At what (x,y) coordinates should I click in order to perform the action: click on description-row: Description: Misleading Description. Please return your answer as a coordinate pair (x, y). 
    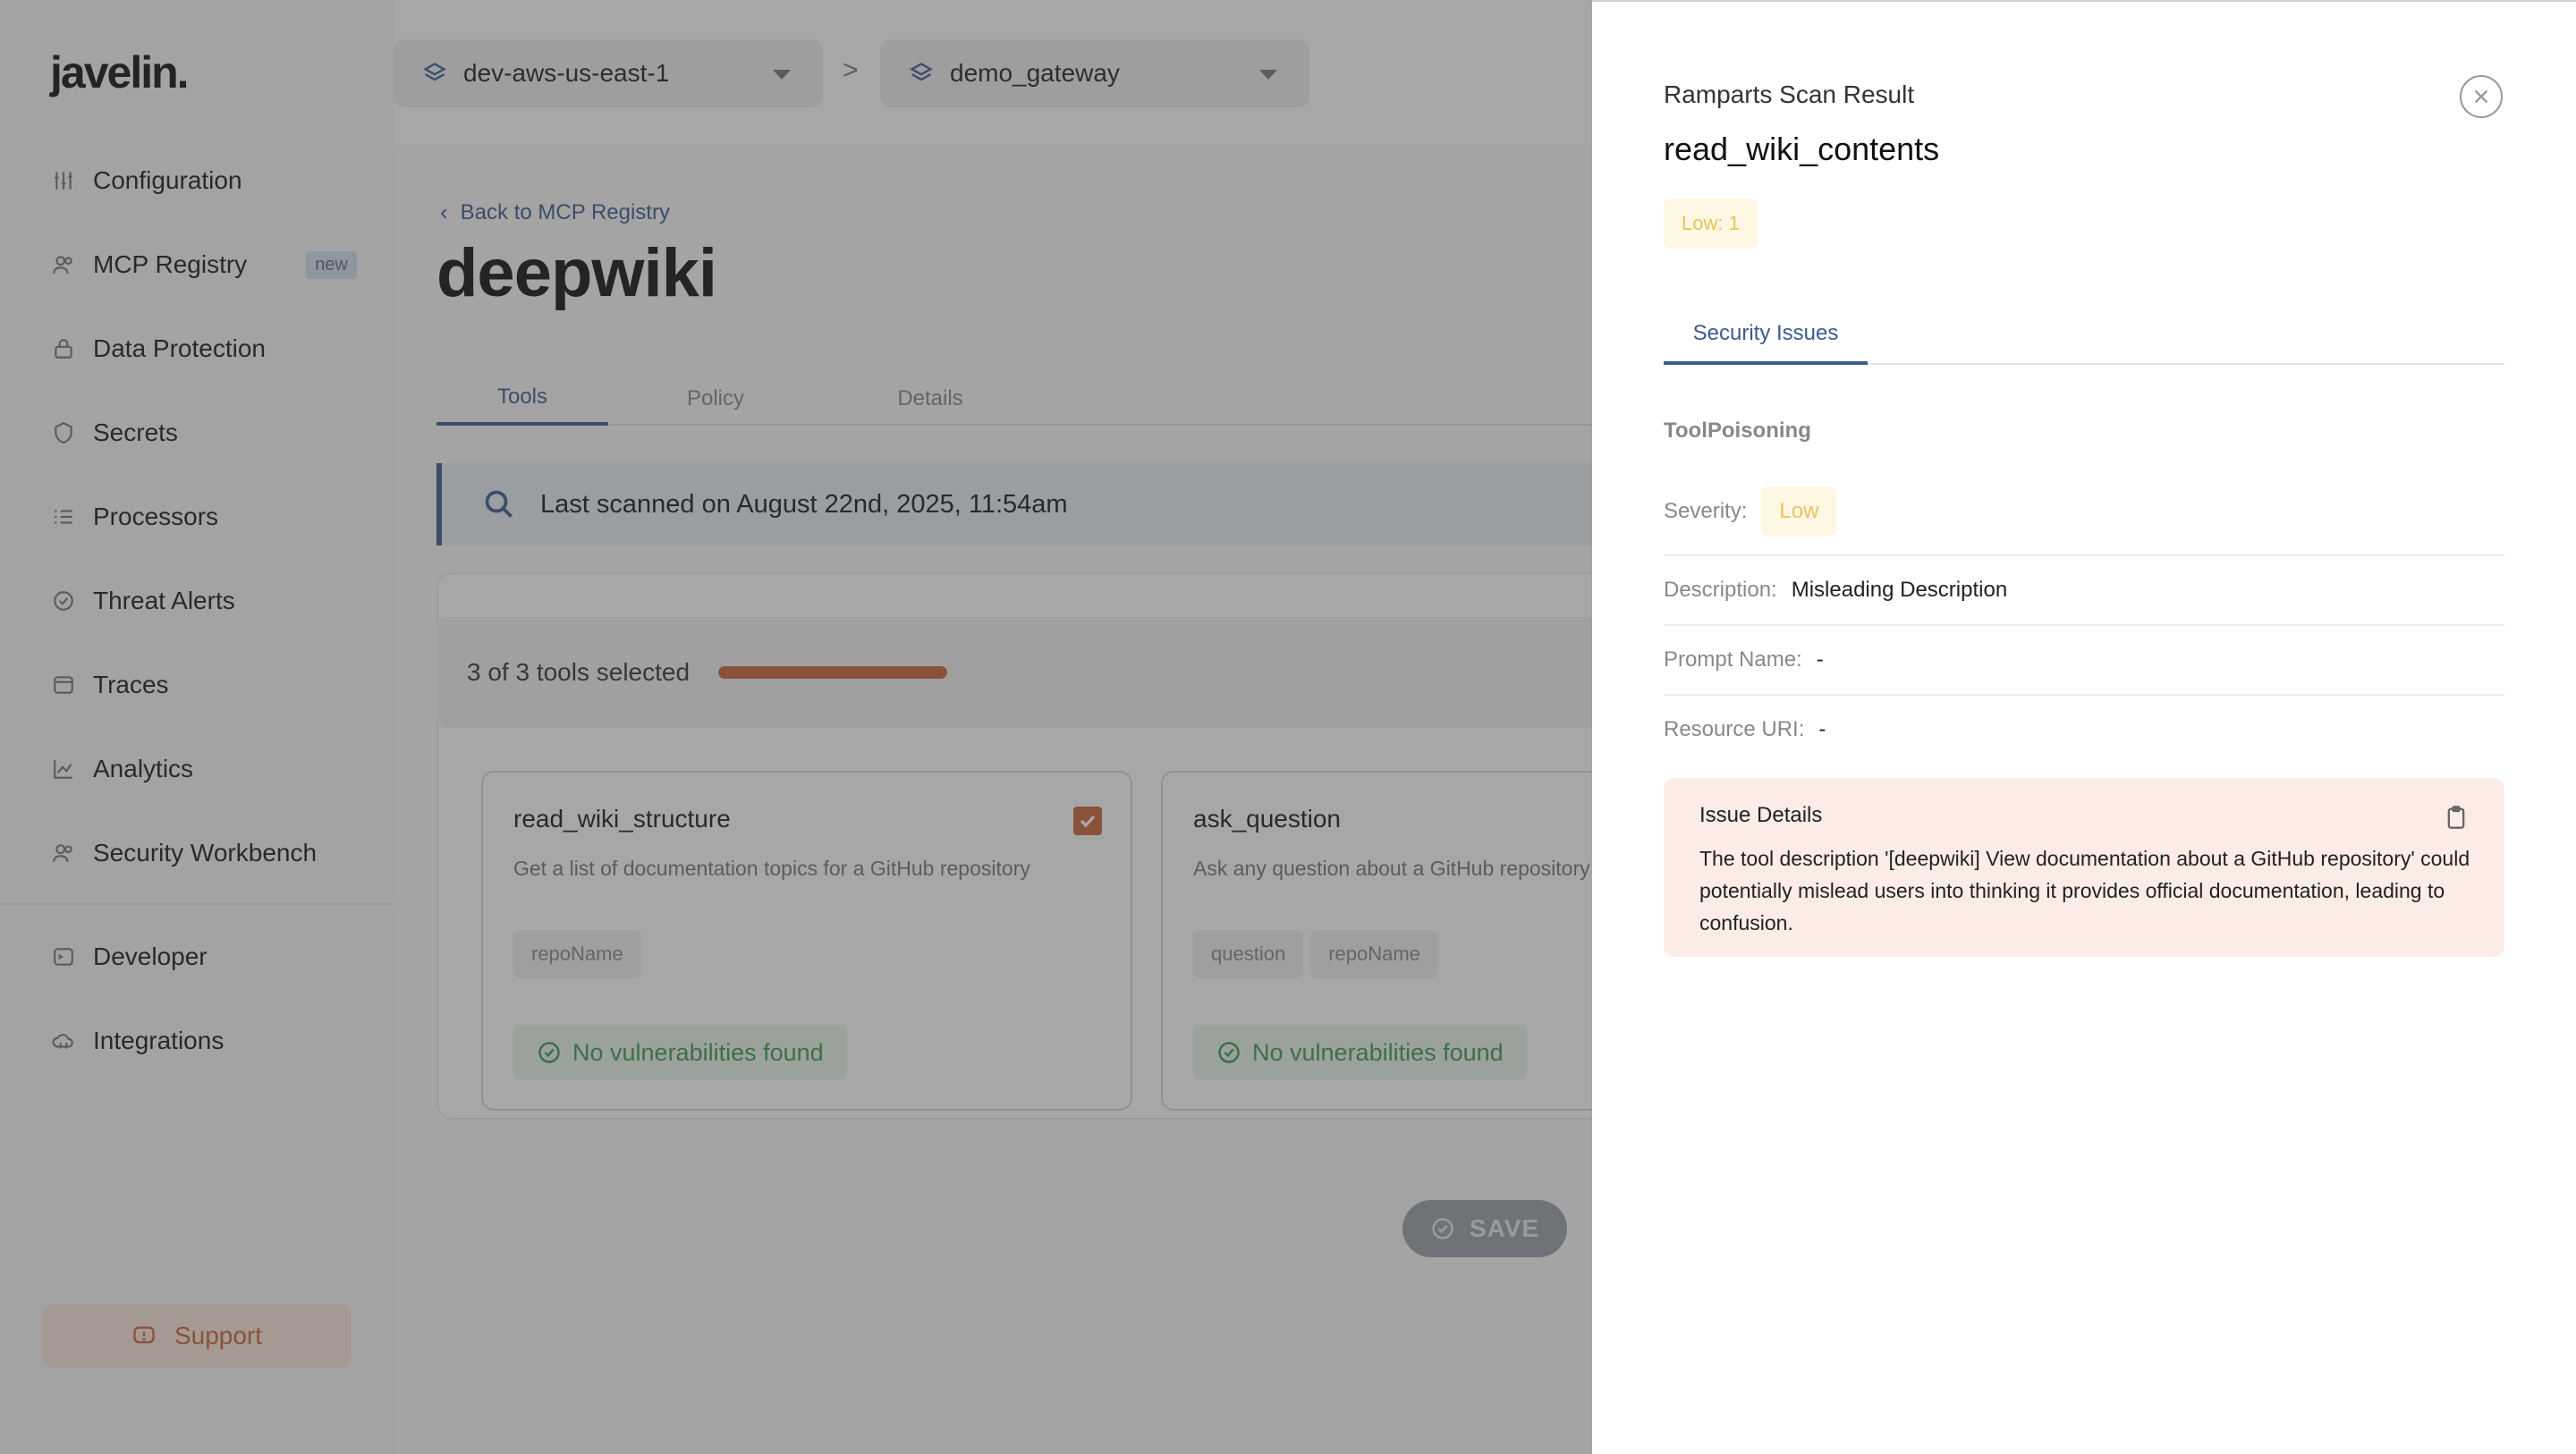
    Looking at the image, I should click on (2084, 591).